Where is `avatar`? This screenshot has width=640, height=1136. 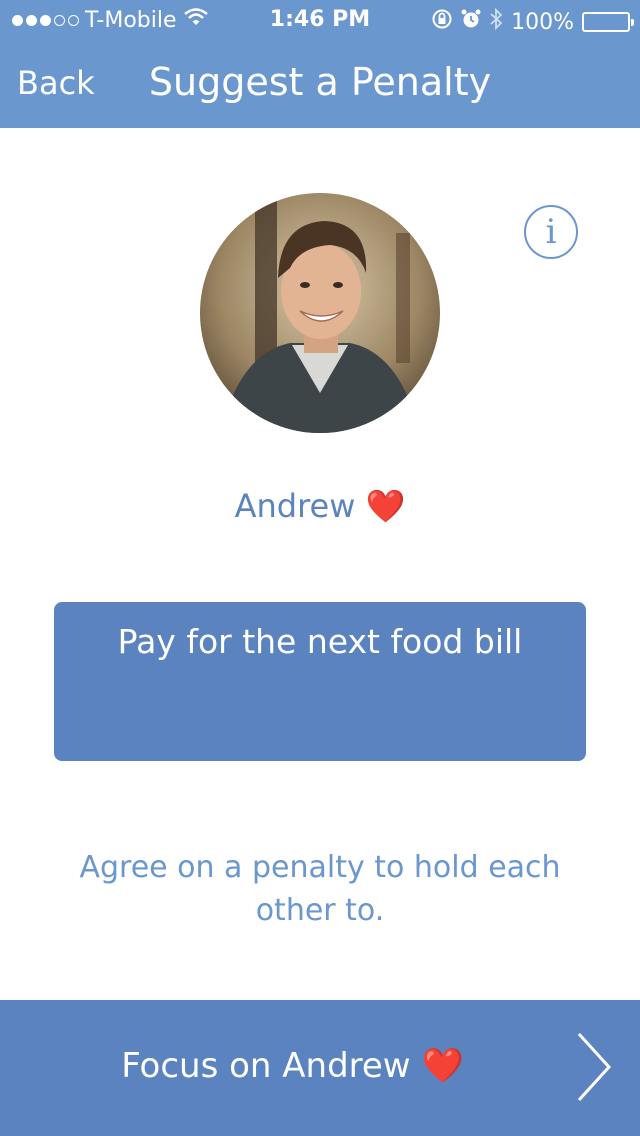 avatar is located at coordinates (320, 313).